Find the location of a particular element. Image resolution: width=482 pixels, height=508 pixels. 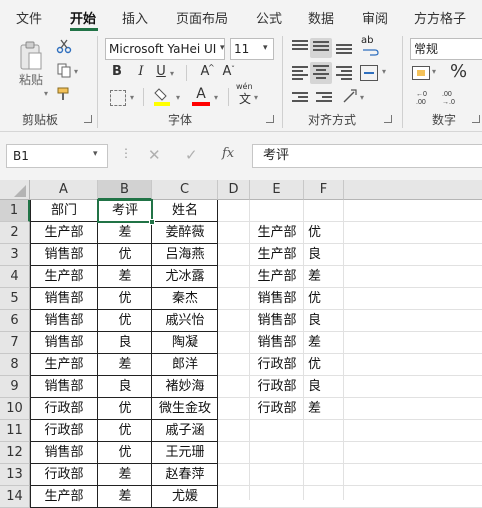

table-cell: 赵春萍 is located at coordinates (185, 475).